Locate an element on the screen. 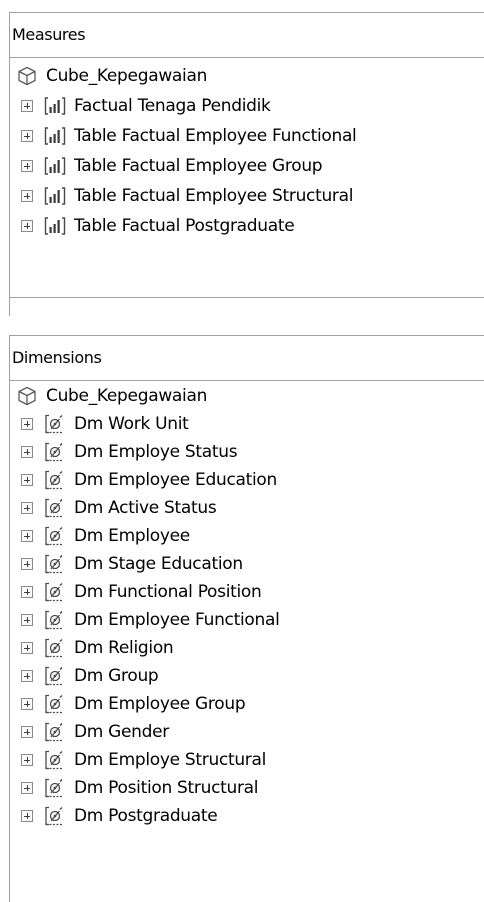 This screenshot has width=484, height=902. tree-node-label: Dm Employee Functional is located at coordinates (177, 619).